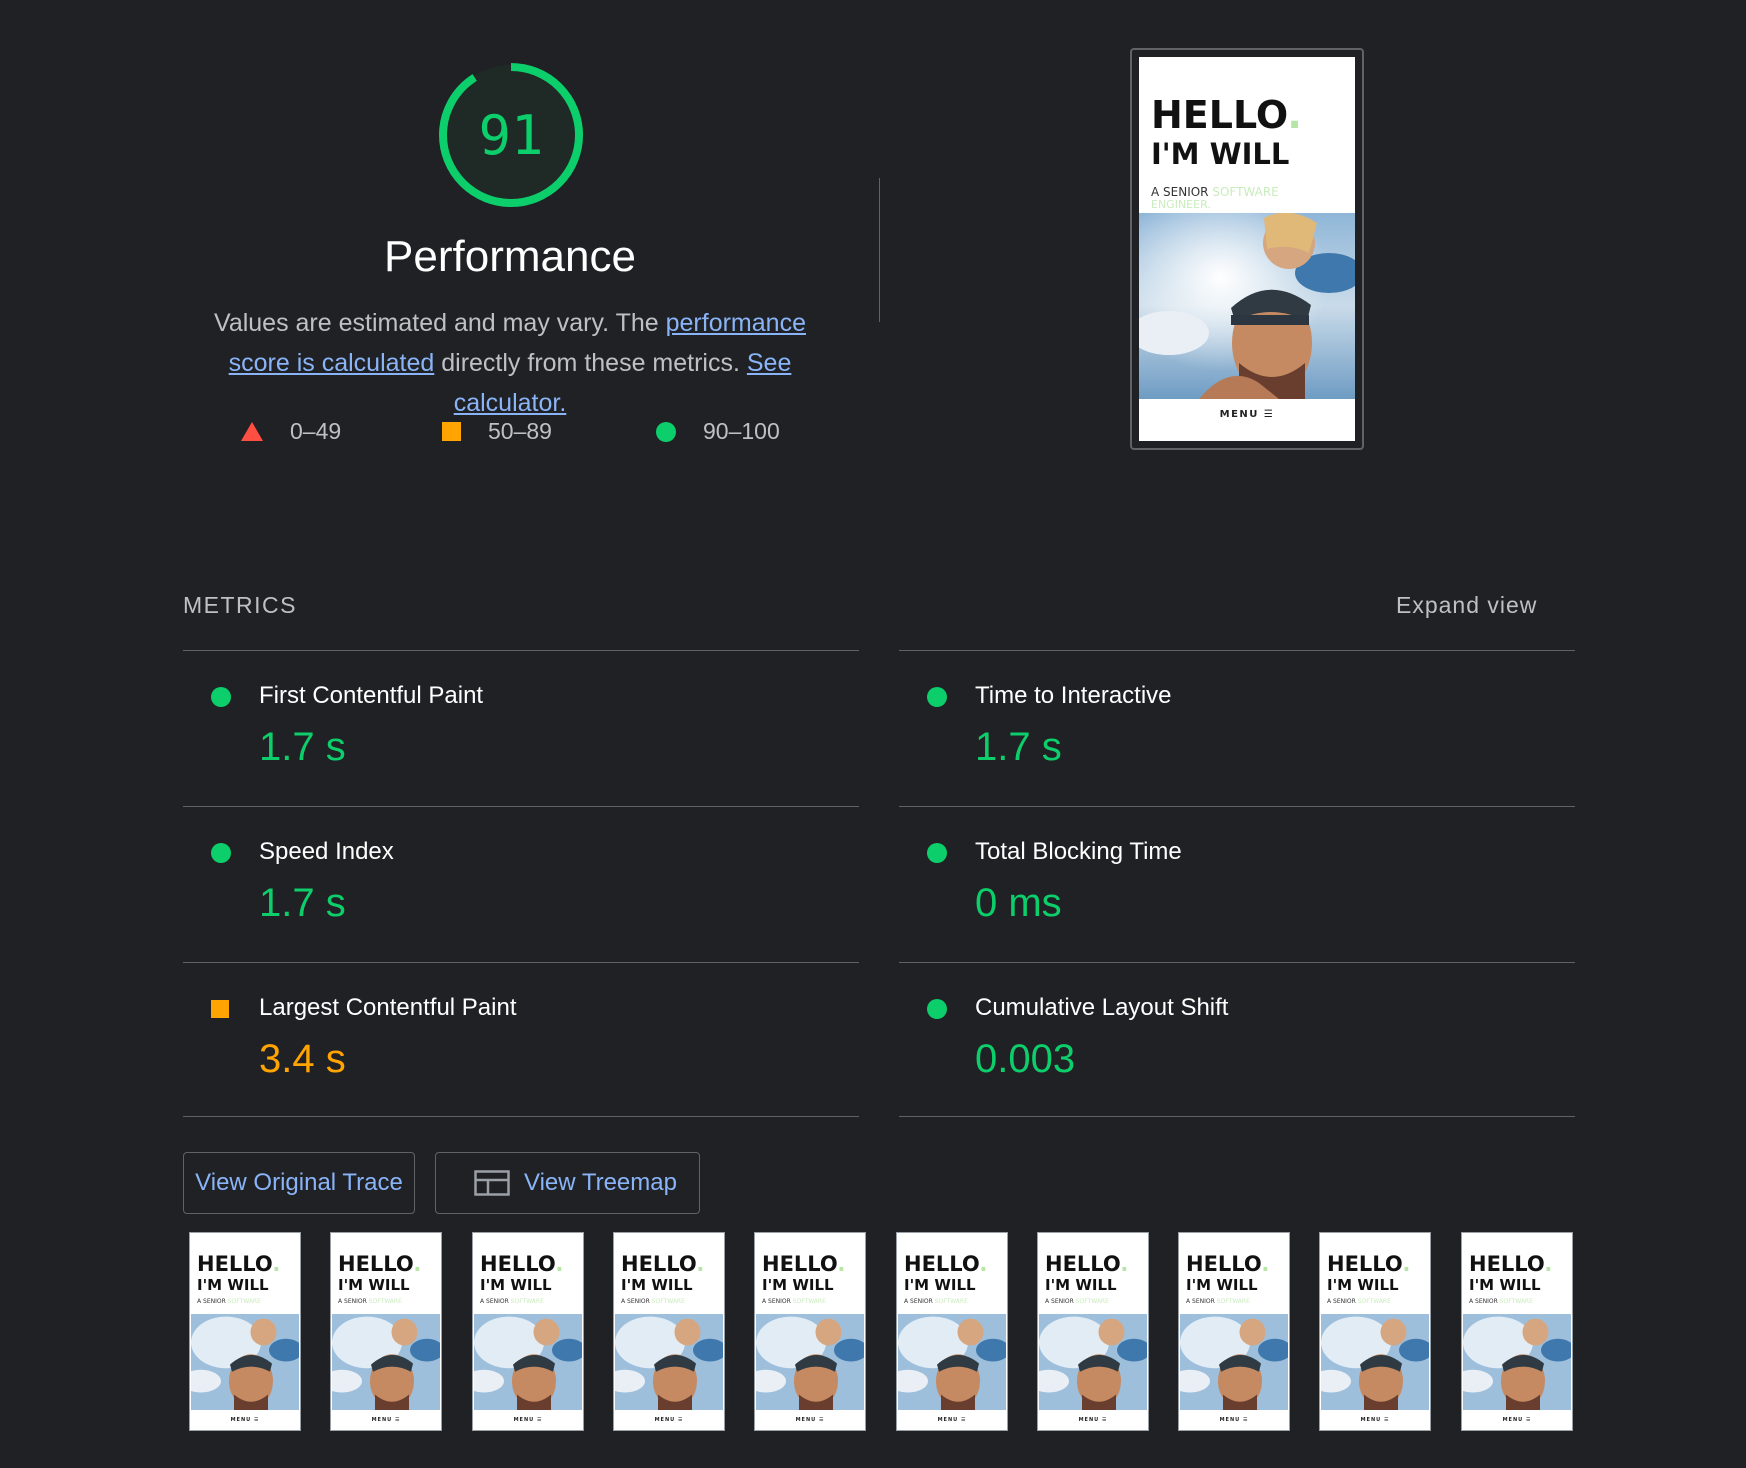 The image size is (1746, 1468). Describe the element at coordinates (252, 431) in the screenshot. I see `triangle-icon` at that location.